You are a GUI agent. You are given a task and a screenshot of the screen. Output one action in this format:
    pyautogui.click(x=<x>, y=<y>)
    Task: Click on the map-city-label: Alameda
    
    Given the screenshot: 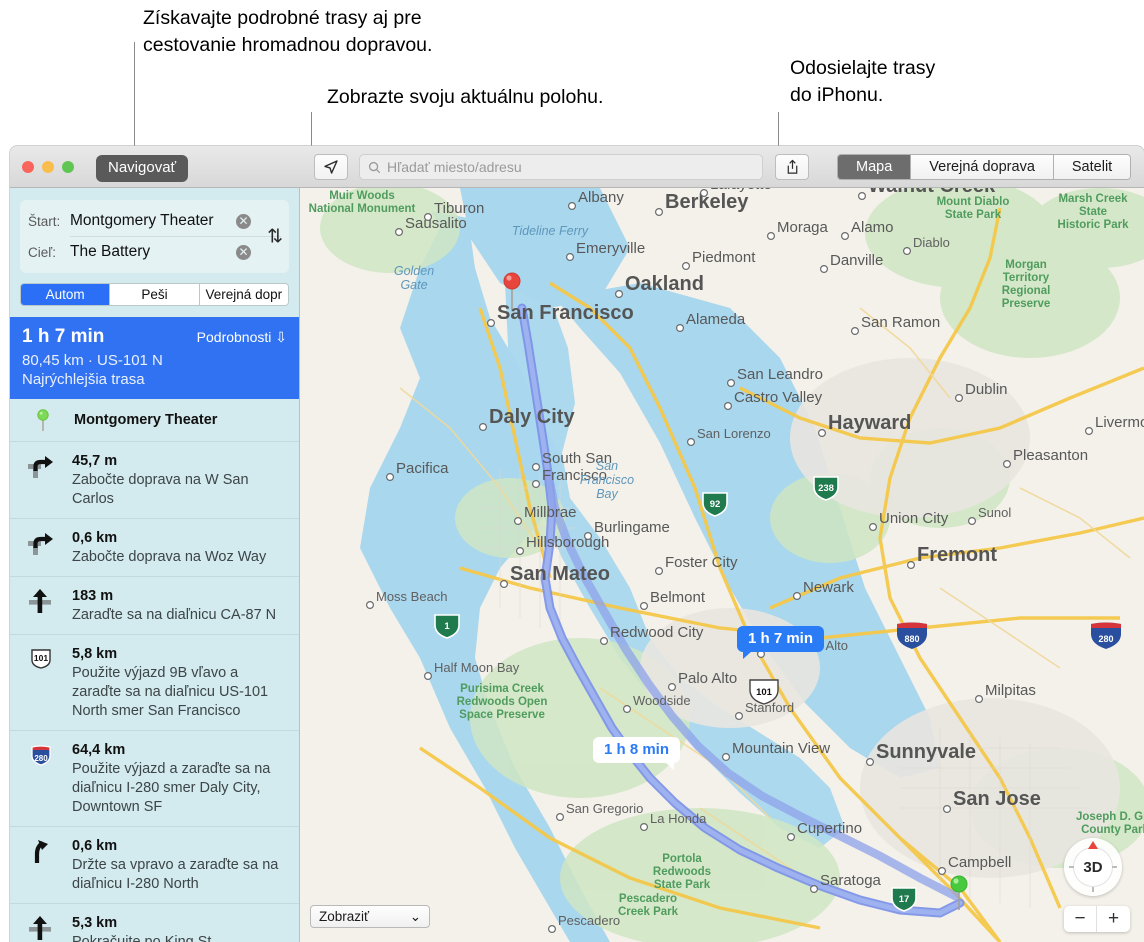 What is the action you would take?
    pyautogui.click(x=716, y=319)
    